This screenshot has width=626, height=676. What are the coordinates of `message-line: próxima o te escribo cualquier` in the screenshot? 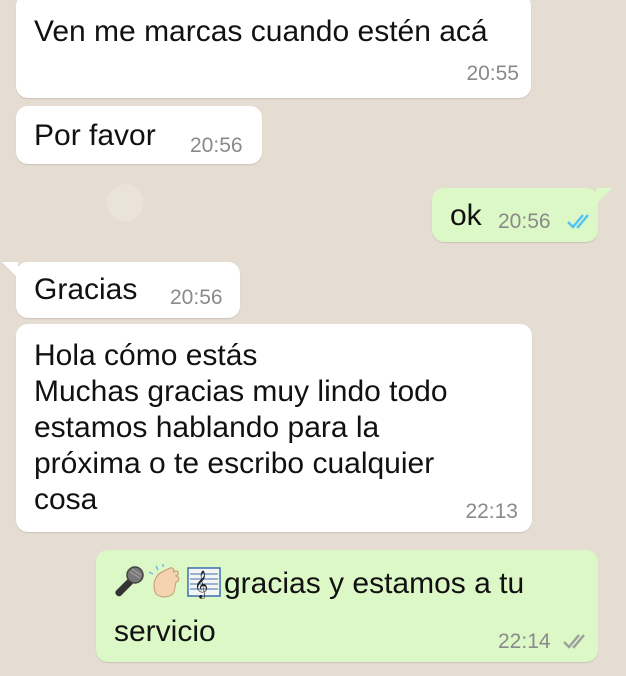 It's located at (234, 463).